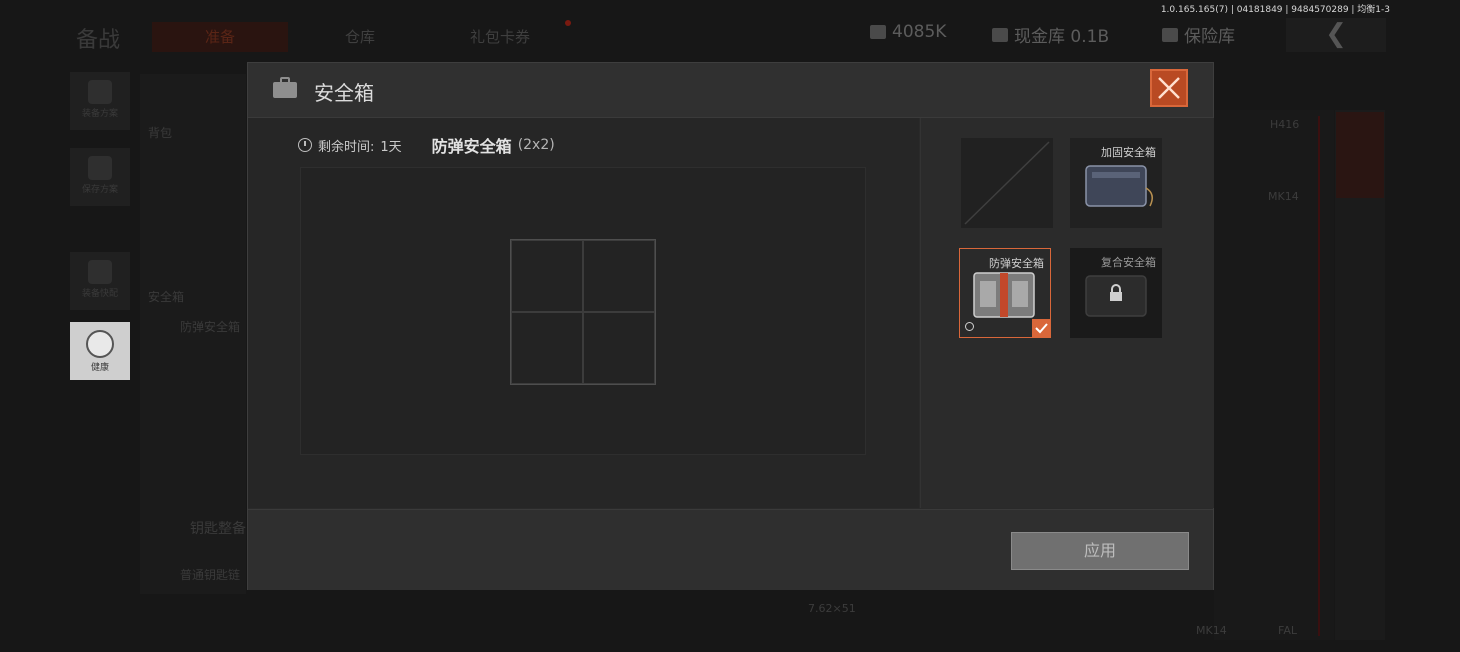 This screenshot has height=652, width=1460. Describe the element at coordinates (344, 93) in the screenshot. I see `dialog-title: 安全箱` at that location.